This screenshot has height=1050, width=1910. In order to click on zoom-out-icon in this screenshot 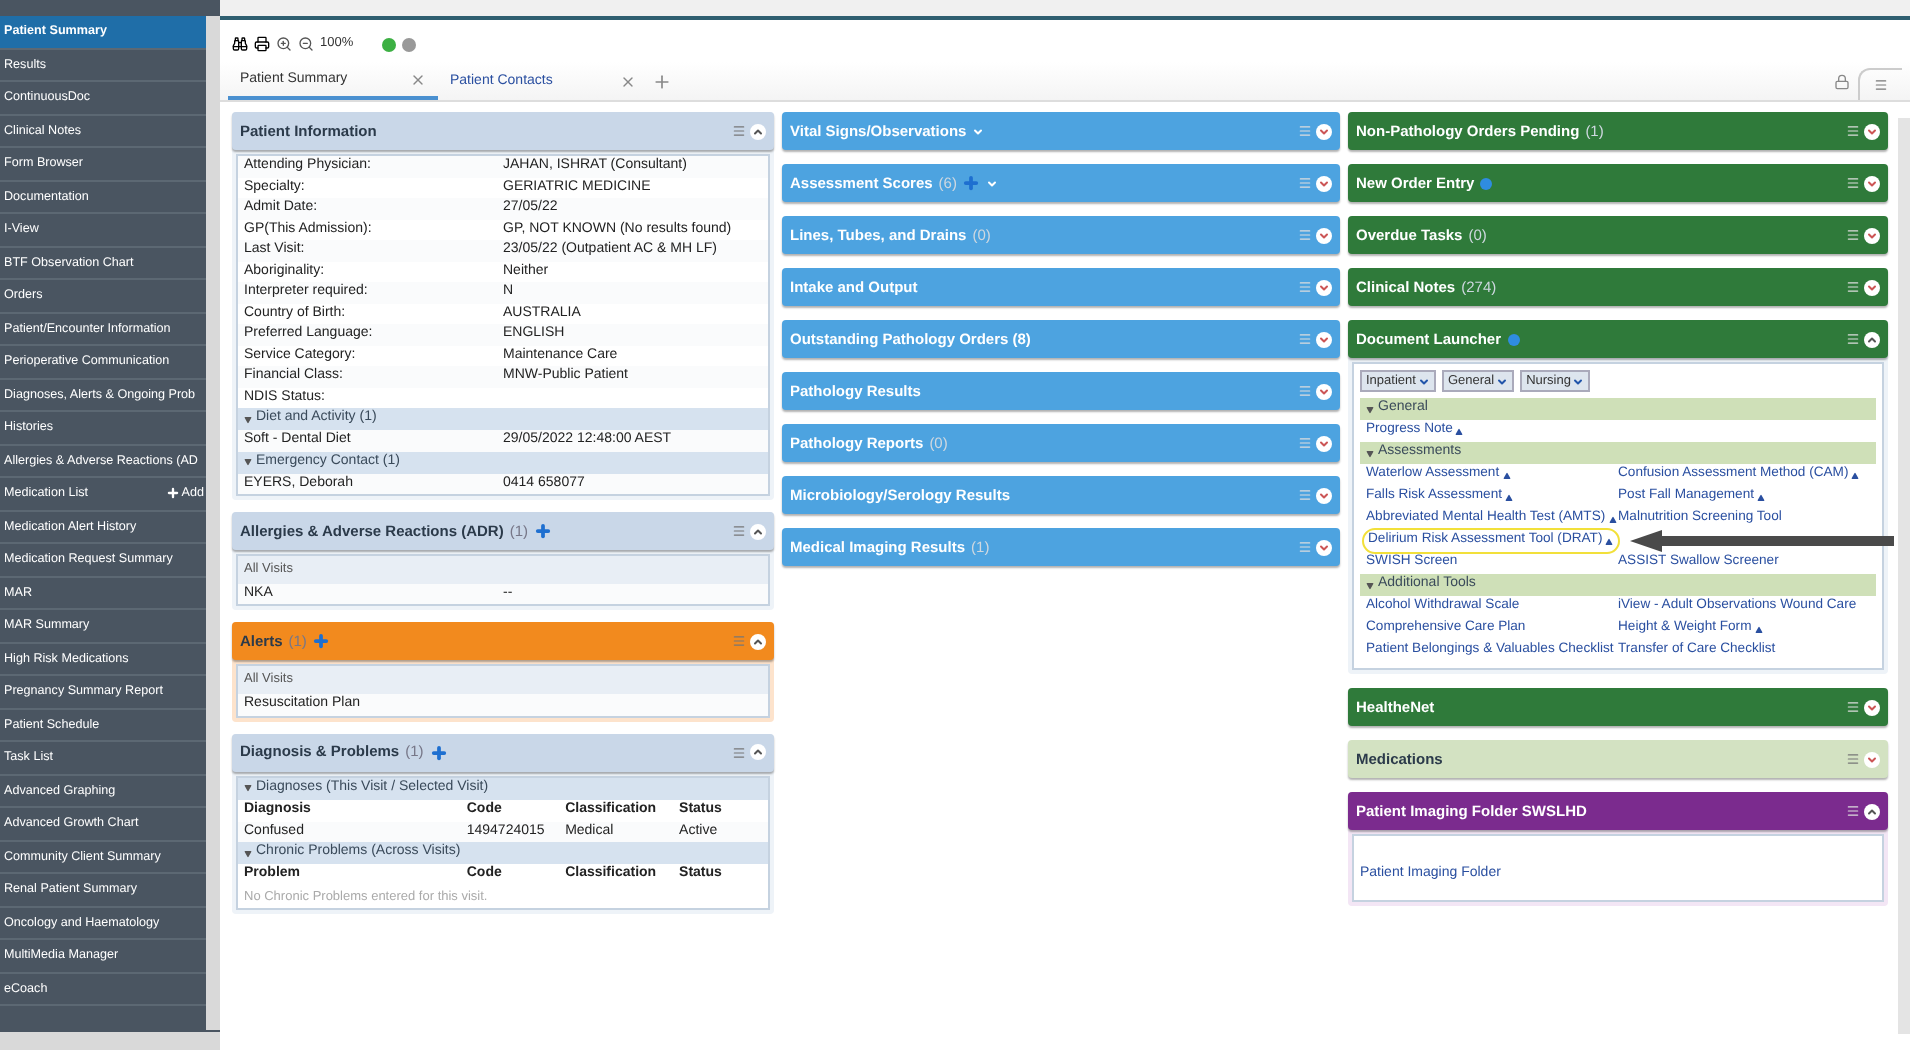, I will do `click(306, 44)`.